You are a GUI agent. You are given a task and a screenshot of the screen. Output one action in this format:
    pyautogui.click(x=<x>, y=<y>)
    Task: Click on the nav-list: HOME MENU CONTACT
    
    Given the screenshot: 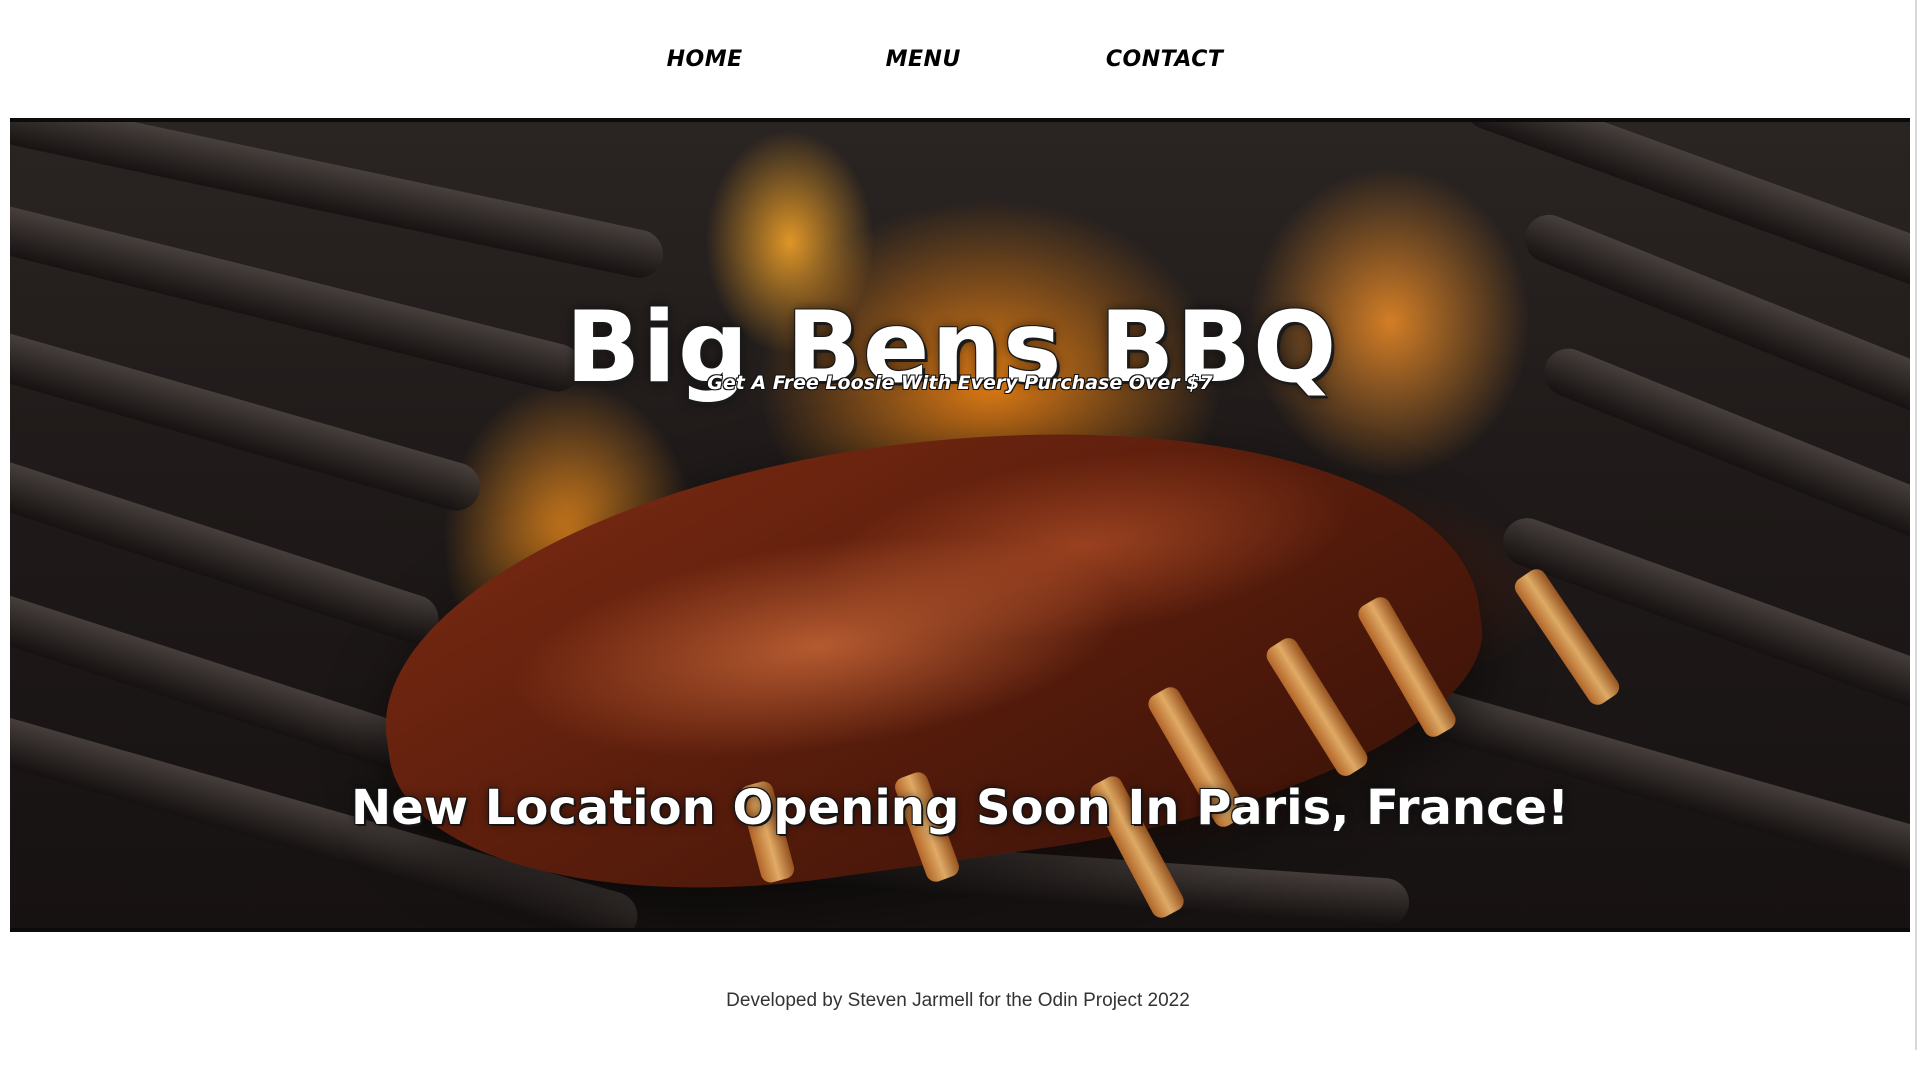 What is the action you would take?
    pyautogui.click(x=945, y=59)
    